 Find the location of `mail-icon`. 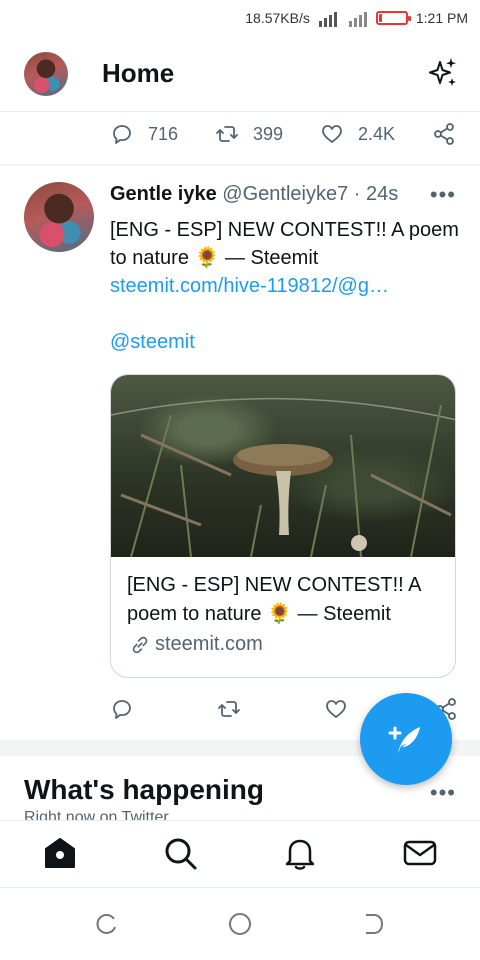

mail-icon is located at coordinates (420, 853).